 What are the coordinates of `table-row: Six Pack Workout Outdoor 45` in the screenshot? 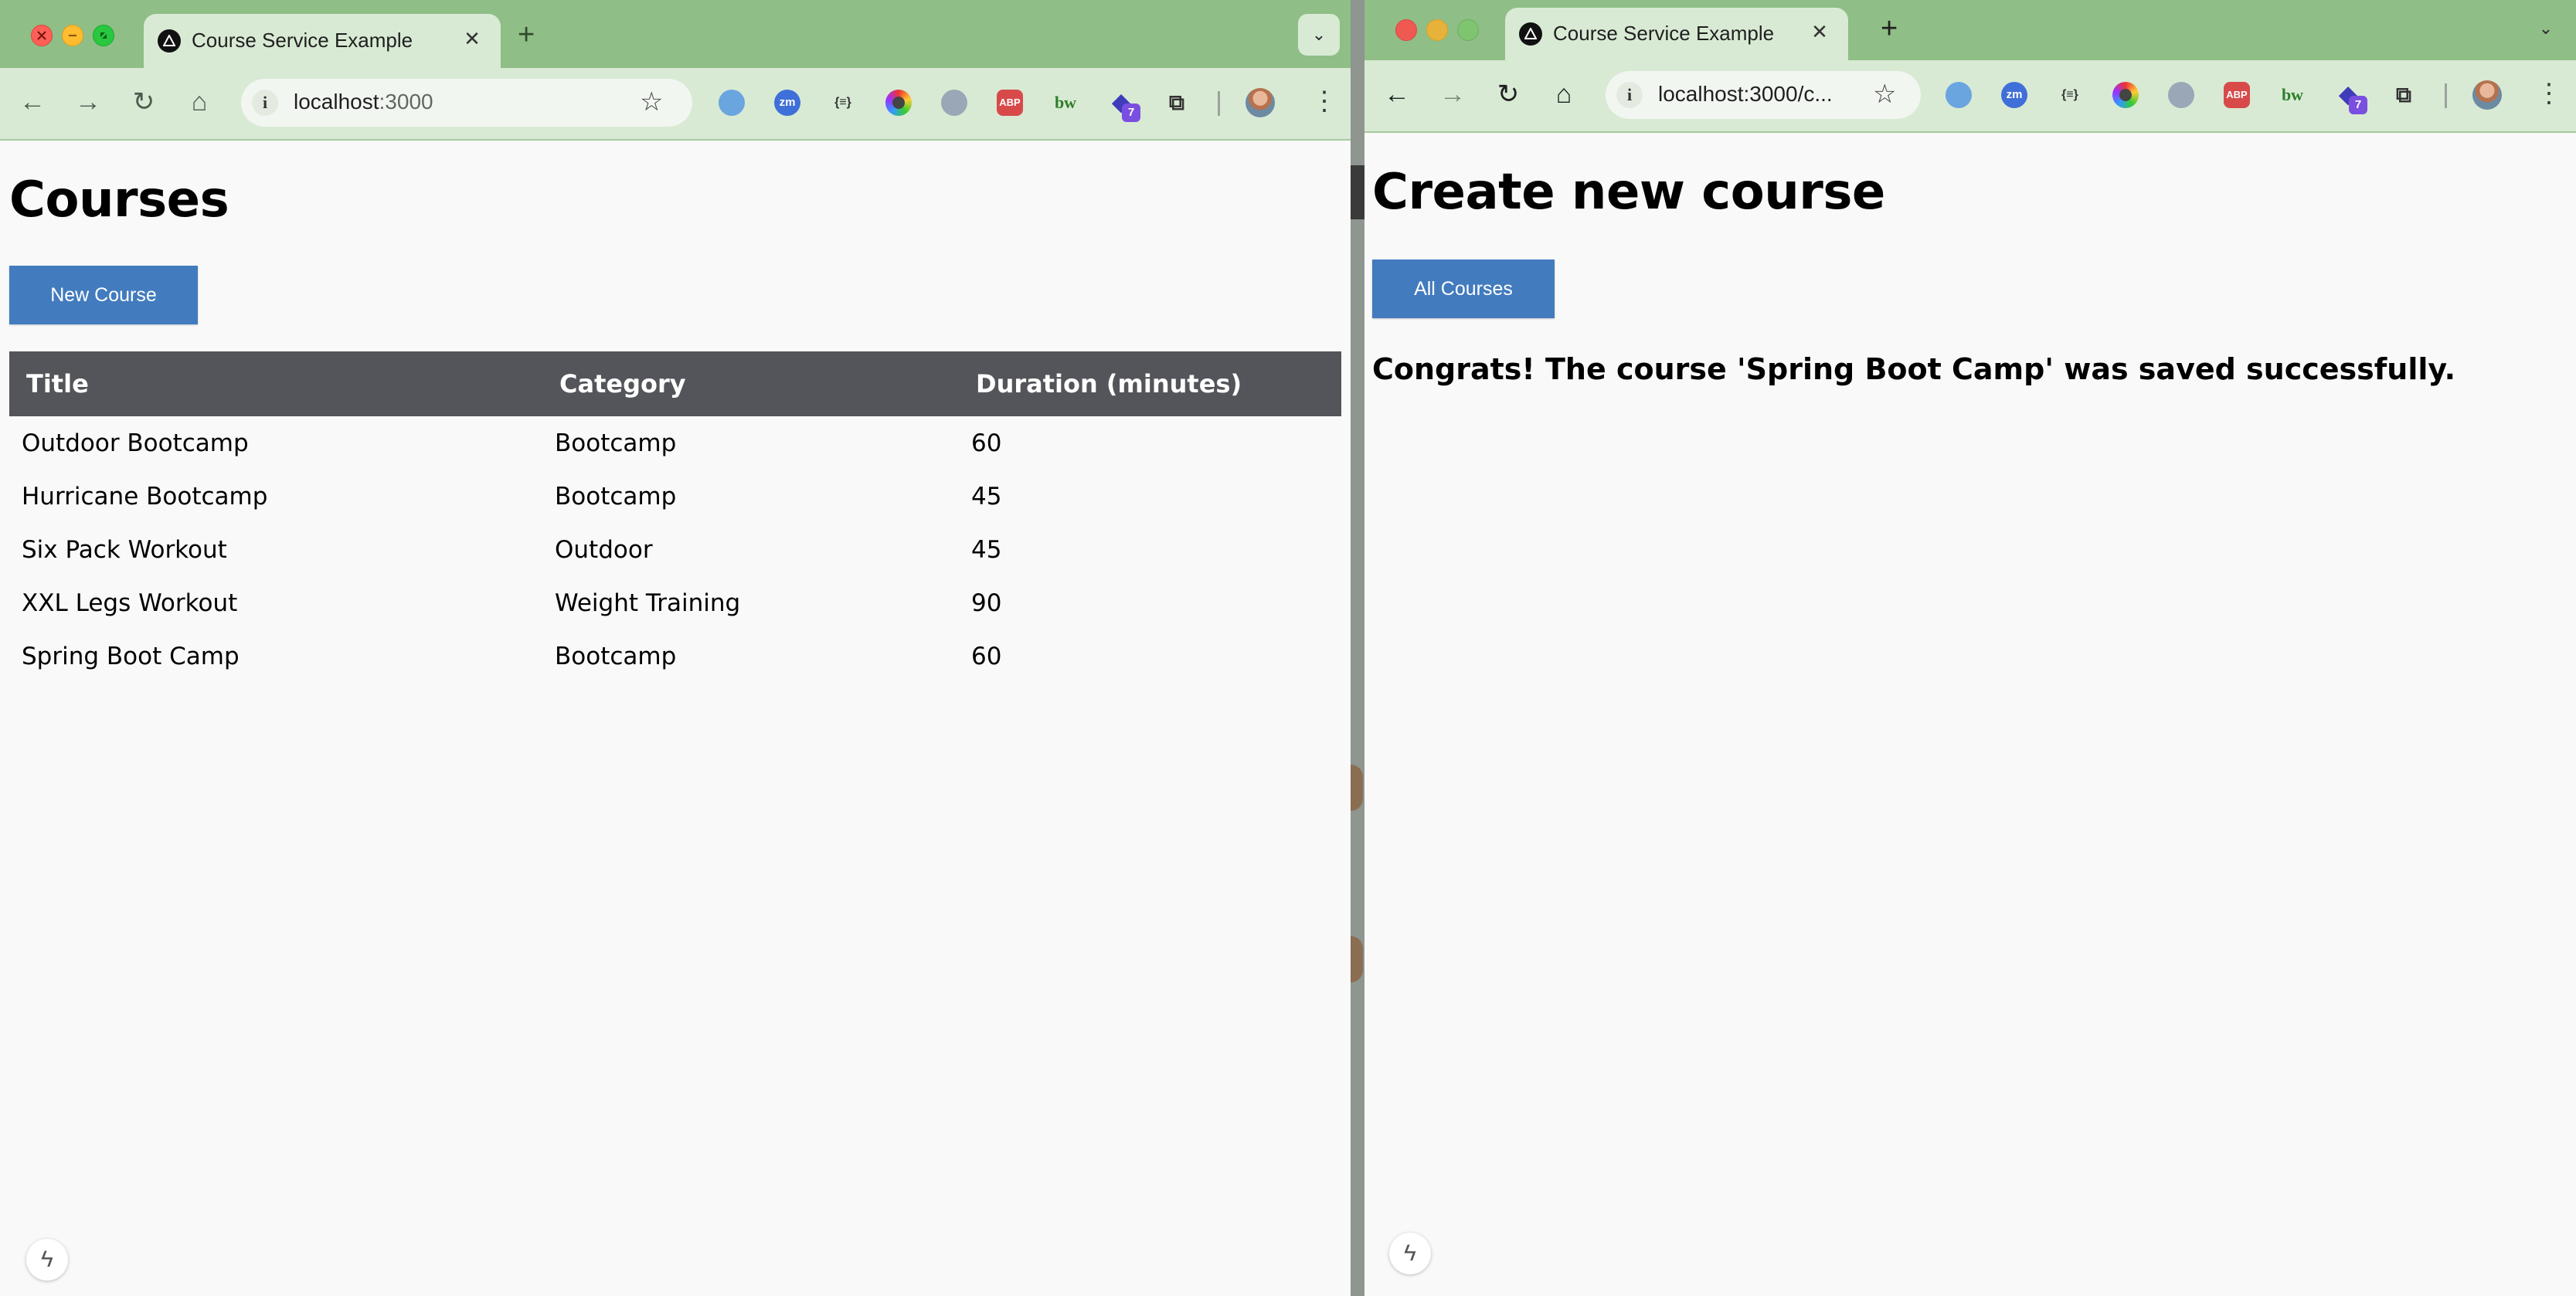 It's located at (675, 549).